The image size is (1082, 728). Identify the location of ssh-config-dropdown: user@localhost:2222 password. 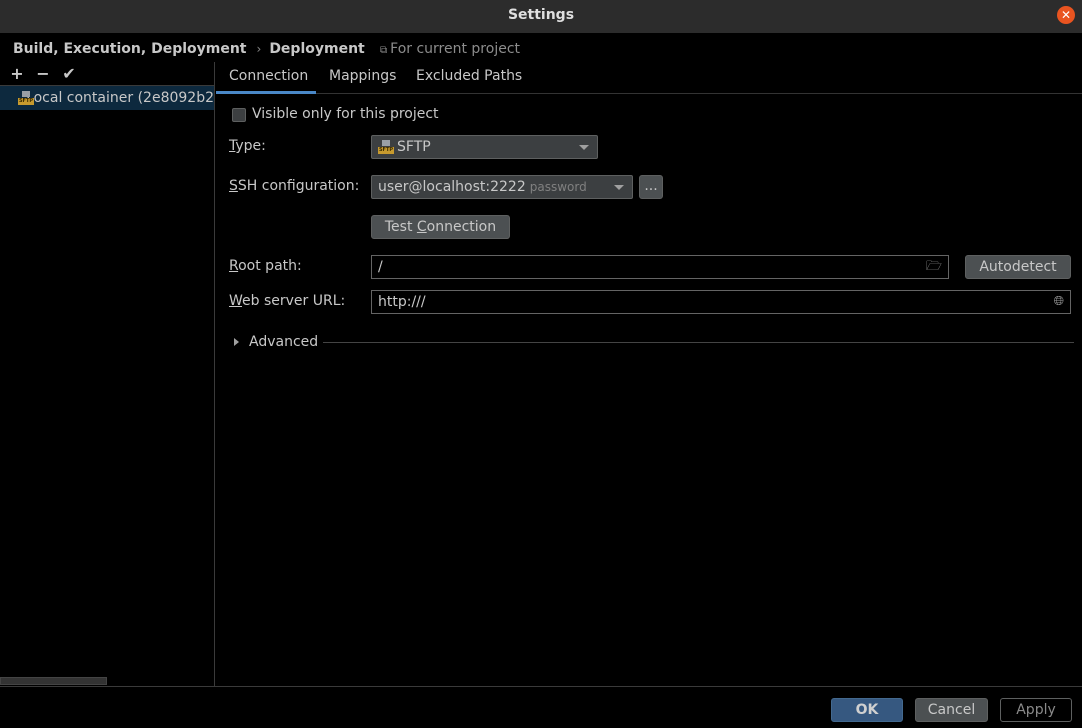
(502, 187).